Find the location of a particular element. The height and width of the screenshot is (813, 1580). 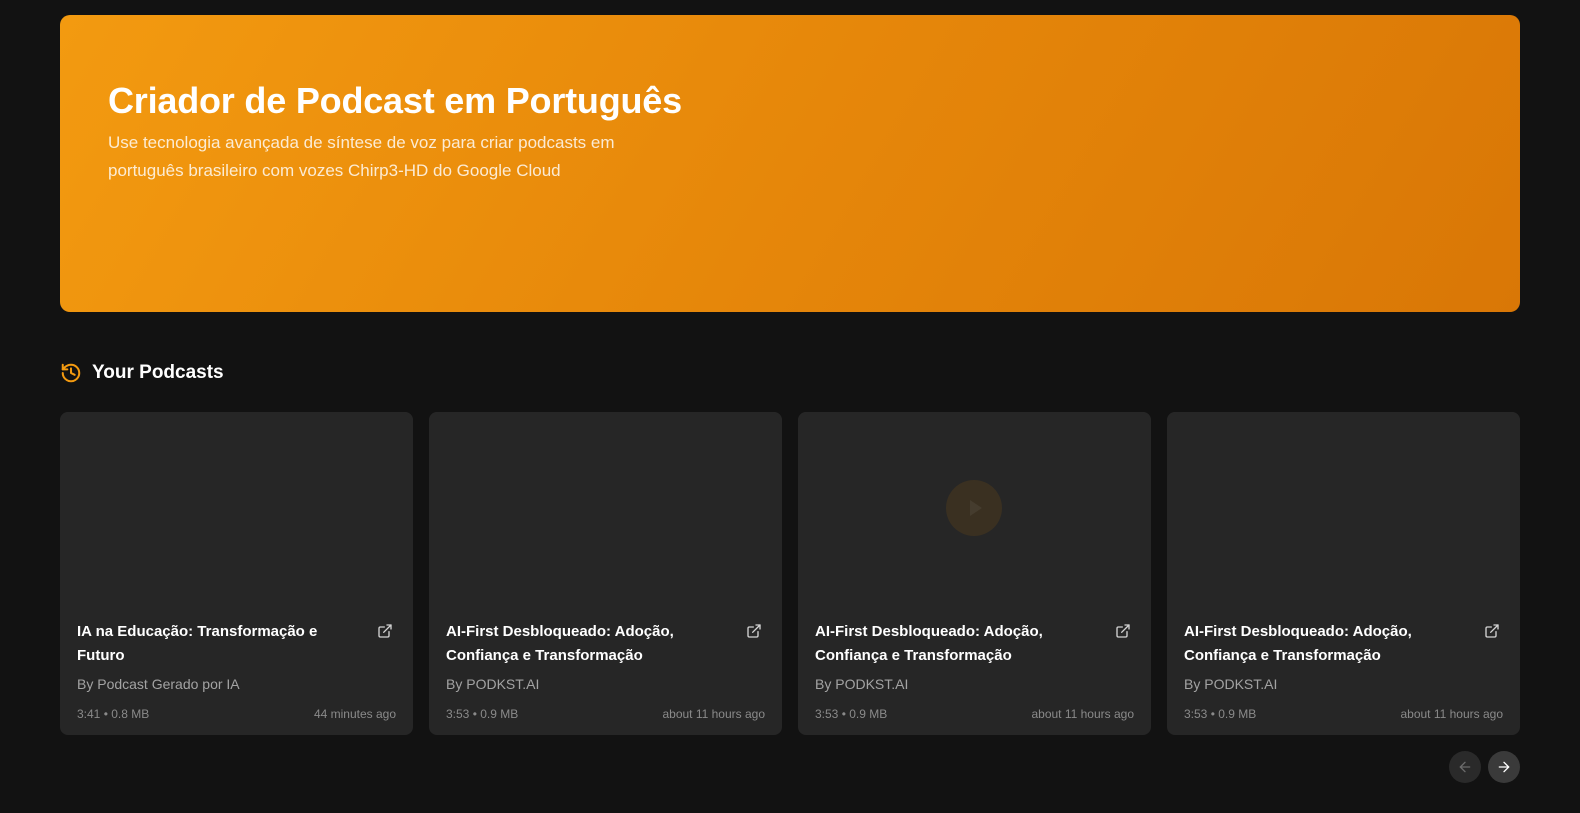

carousel-prev-button is located at coordinates (1465, 767).